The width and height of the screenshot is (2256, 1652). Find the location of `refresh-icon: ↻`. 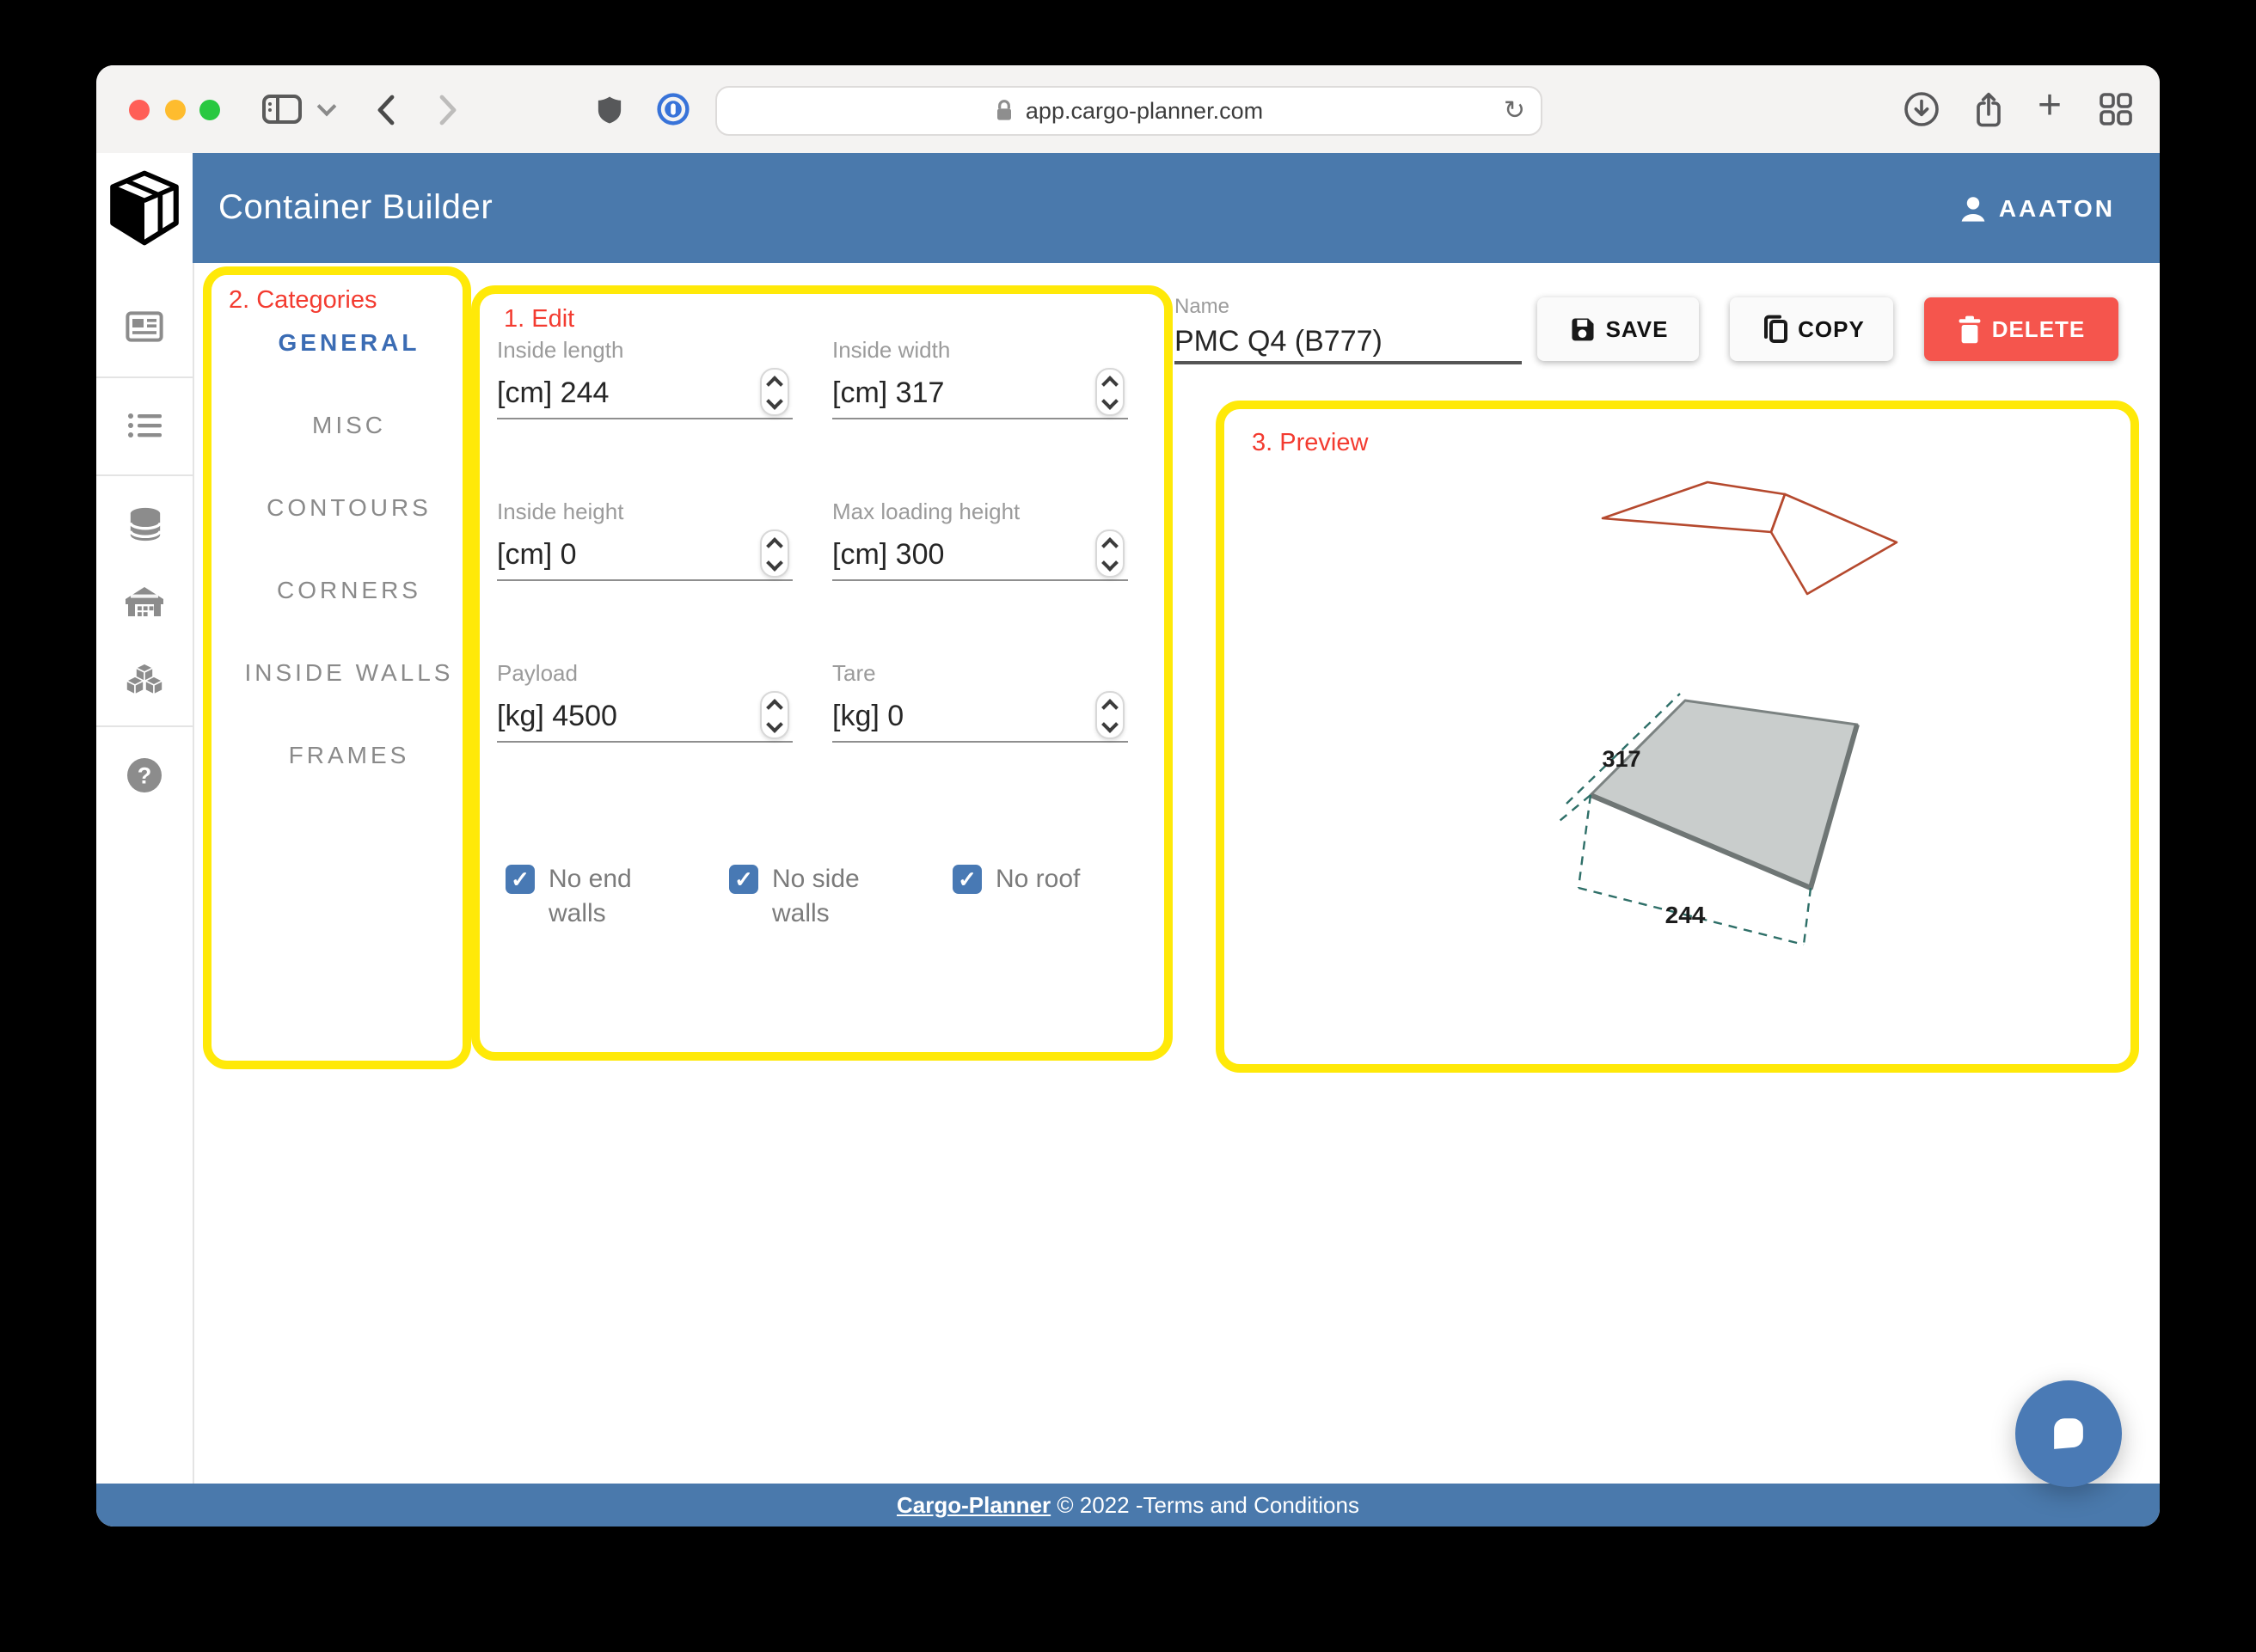

refresh-icon: ↻ is located at coordinates (1514, 110).